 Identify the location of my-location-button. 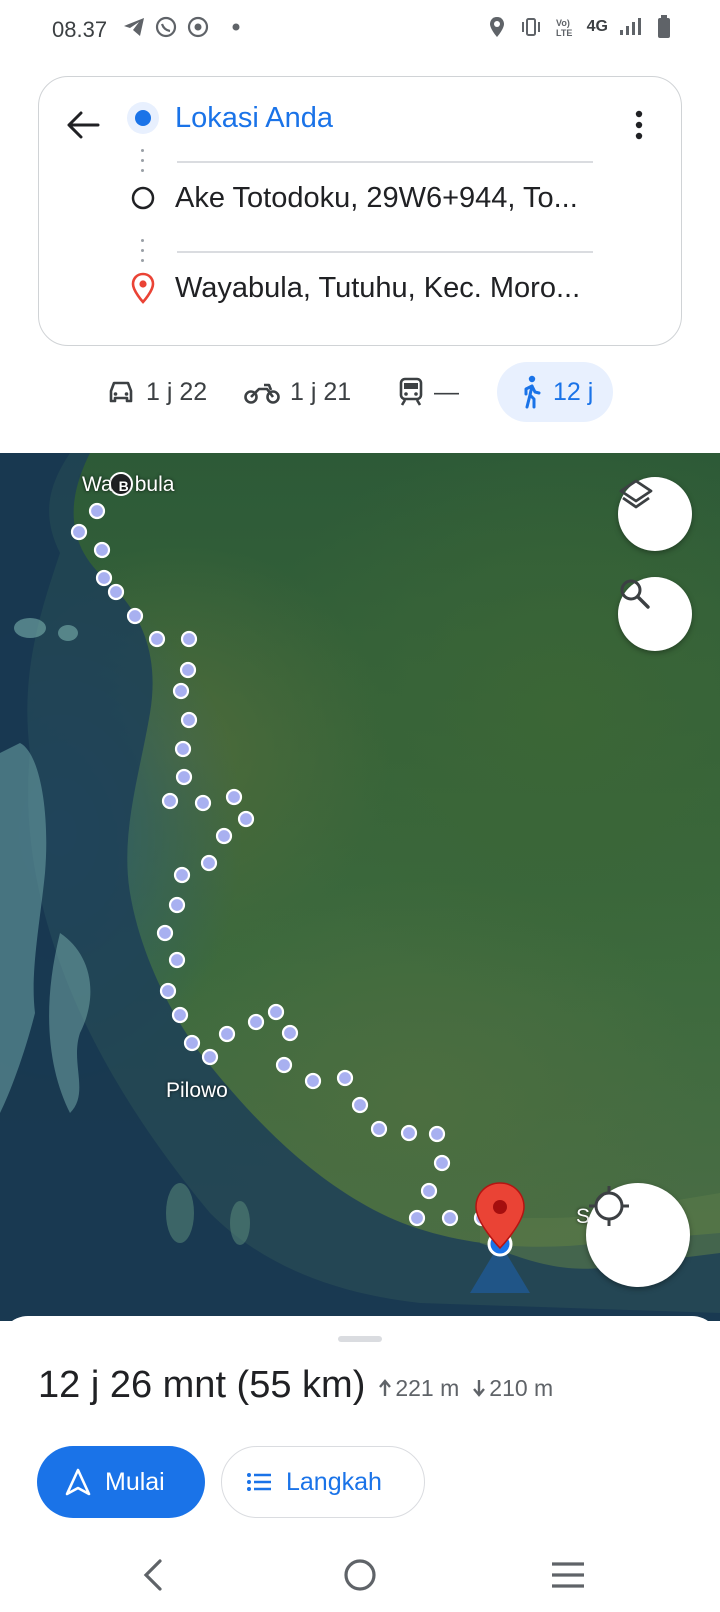
(638, 1235).